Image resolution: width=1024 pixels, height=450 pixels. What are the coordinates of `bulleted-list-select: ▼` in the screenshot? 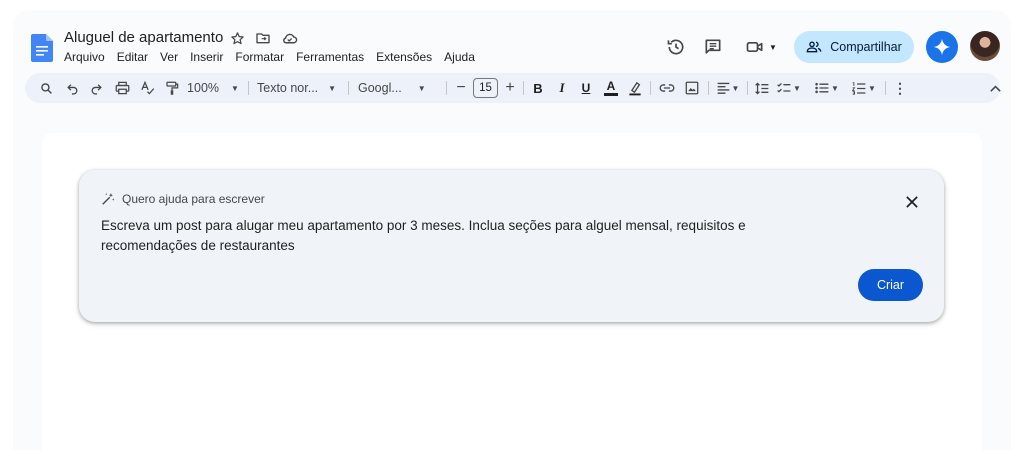 It's located at (827, 88).